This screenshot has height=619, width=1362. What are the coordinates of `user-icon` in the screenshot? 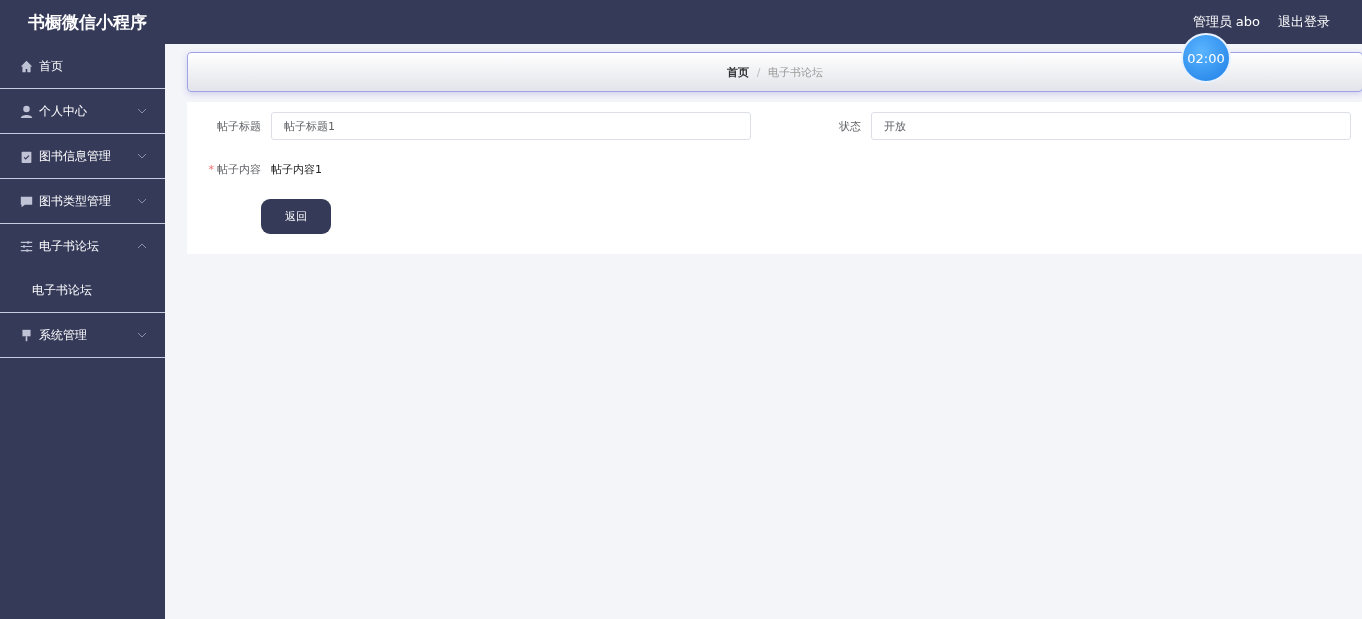 It's located at (26, 111).